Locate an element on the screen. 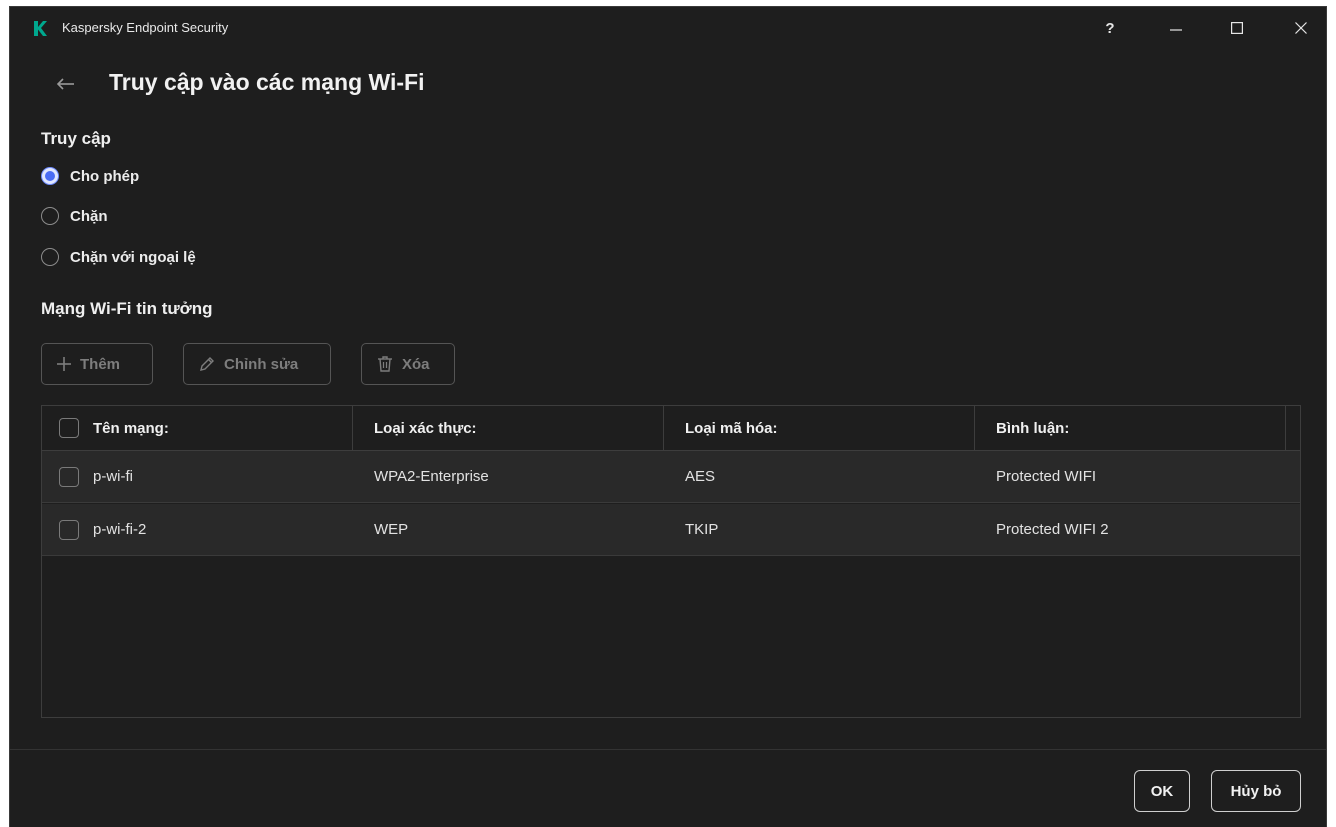 This screenshot has height=827, width=1336. minimize-button is located at coordinates (1176, 28).